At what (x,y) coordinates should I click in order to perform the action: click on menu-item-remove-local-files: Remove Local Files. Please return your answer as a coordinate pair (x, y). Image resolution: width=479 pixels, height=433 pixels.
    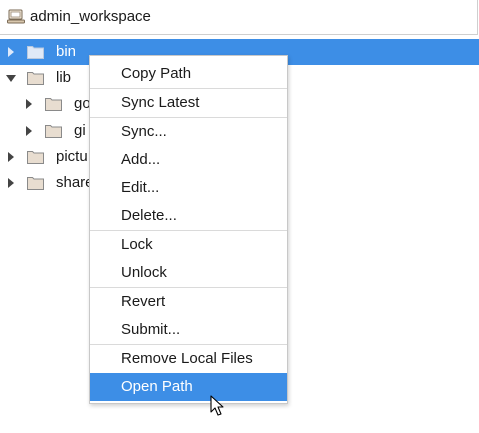
    Looking at the image, I should click on (188, 359).